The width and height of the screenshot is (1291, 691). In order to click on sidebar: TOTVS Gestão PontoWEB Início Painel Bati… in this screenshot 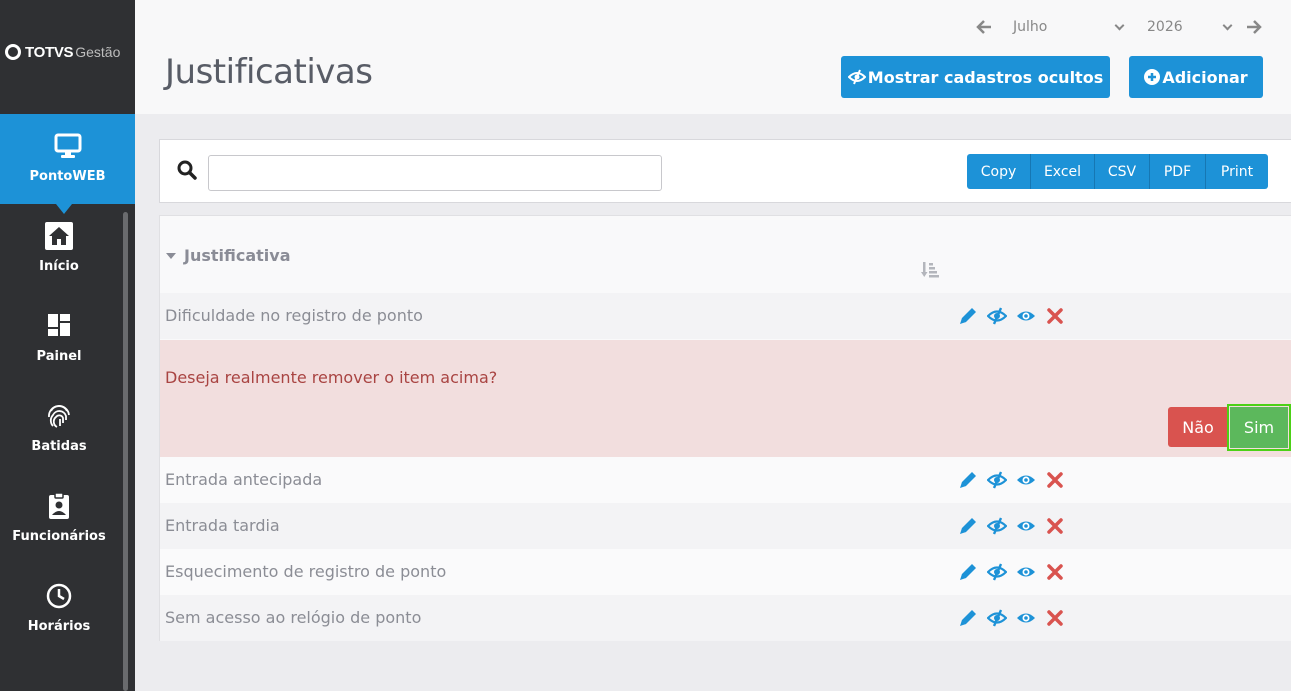, I will do `click(67, 345)`.